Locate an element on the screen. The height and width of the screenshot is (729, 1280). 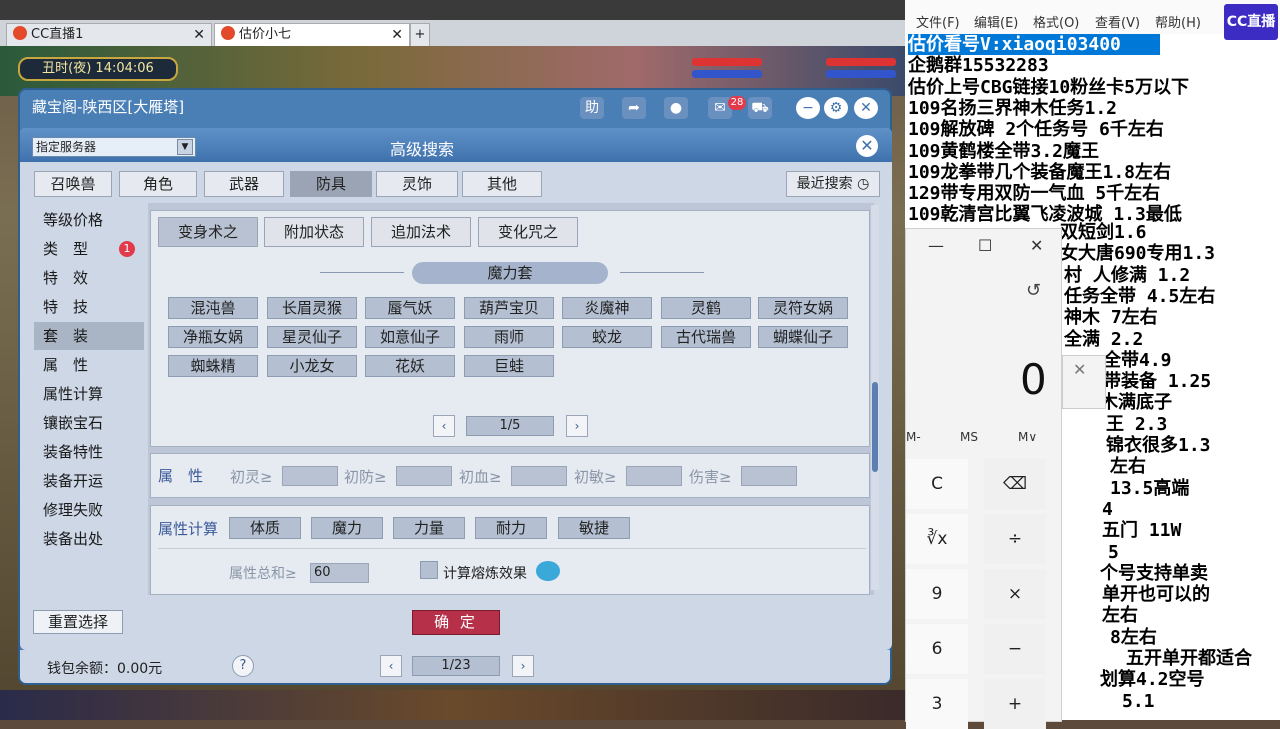
close-search-icon: ✕ is located at coordinates (867, 146).